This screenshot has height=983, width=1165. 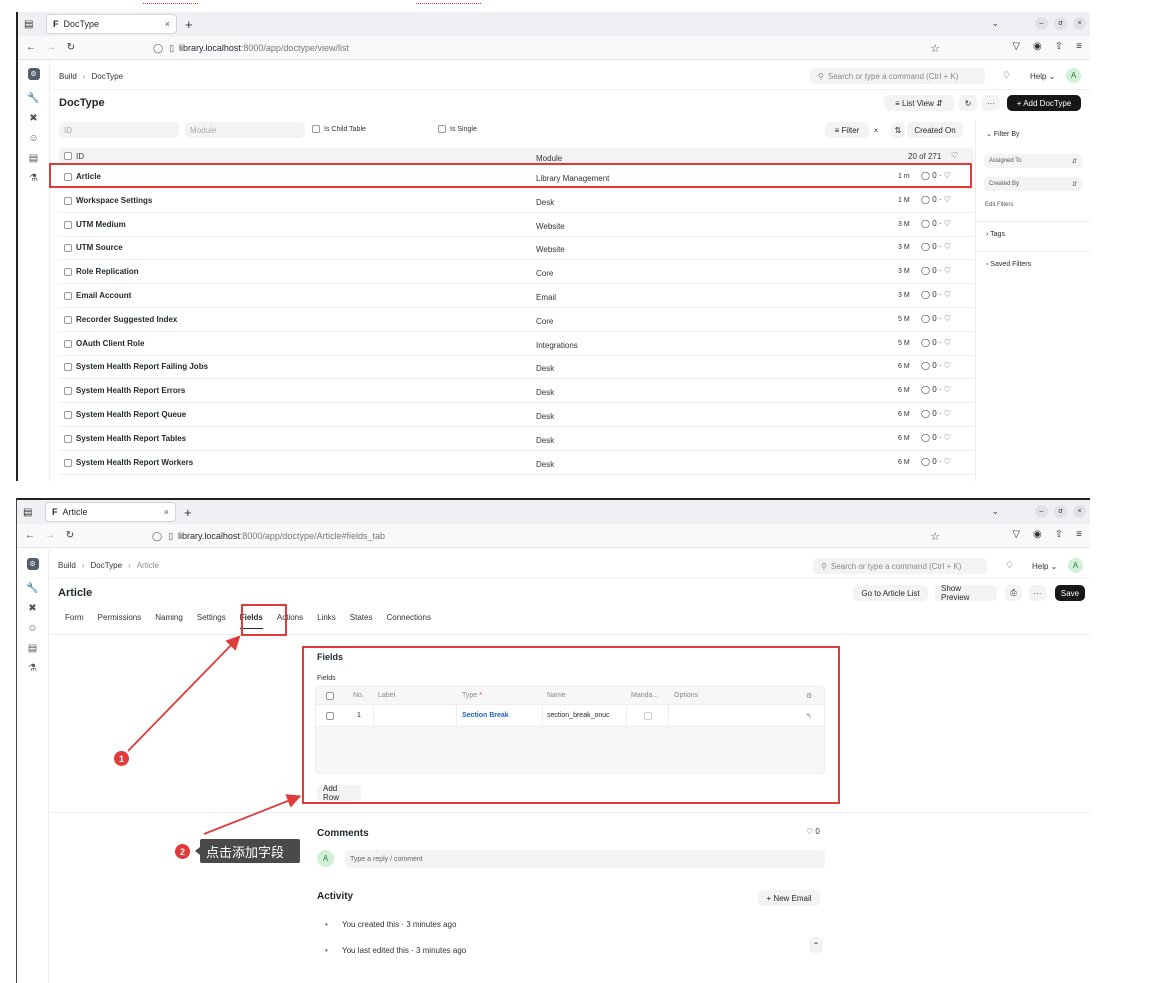 I want to click on annotation-arrows, so click(x=214, y=735).